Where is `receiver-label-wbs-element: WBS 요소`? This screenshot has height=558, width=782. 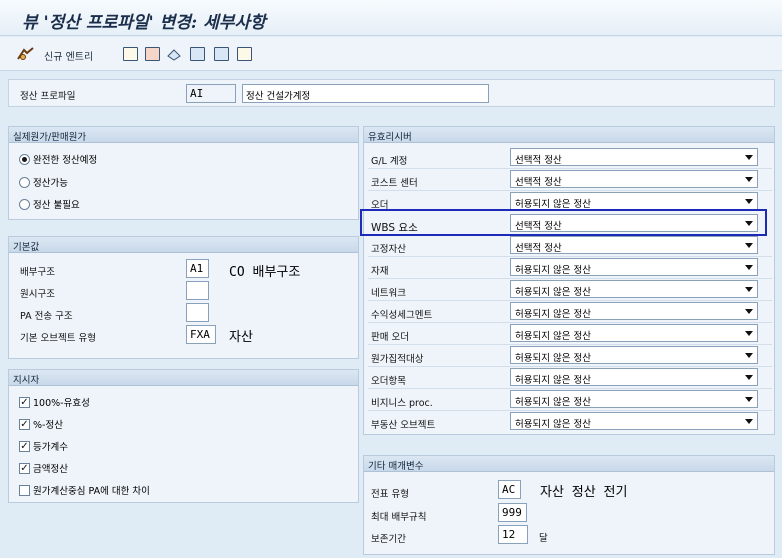
receiver-label-wbs-element: WBS 요소 is located at coordinates (394, 228).